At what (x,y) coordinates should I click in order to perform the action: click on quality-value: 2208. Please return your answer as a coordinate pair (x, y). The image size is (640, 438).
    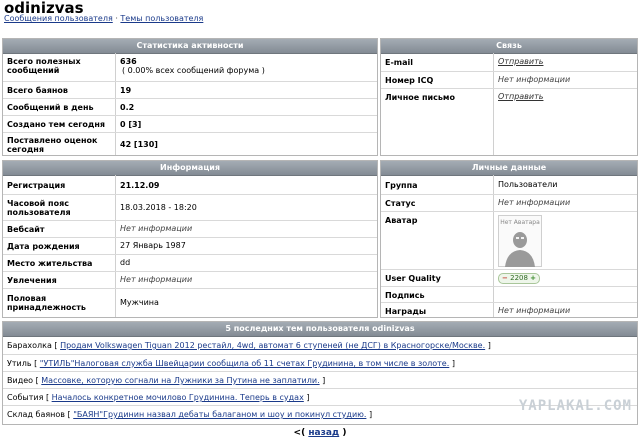
    Looking at the image, I should click on (519, 278).